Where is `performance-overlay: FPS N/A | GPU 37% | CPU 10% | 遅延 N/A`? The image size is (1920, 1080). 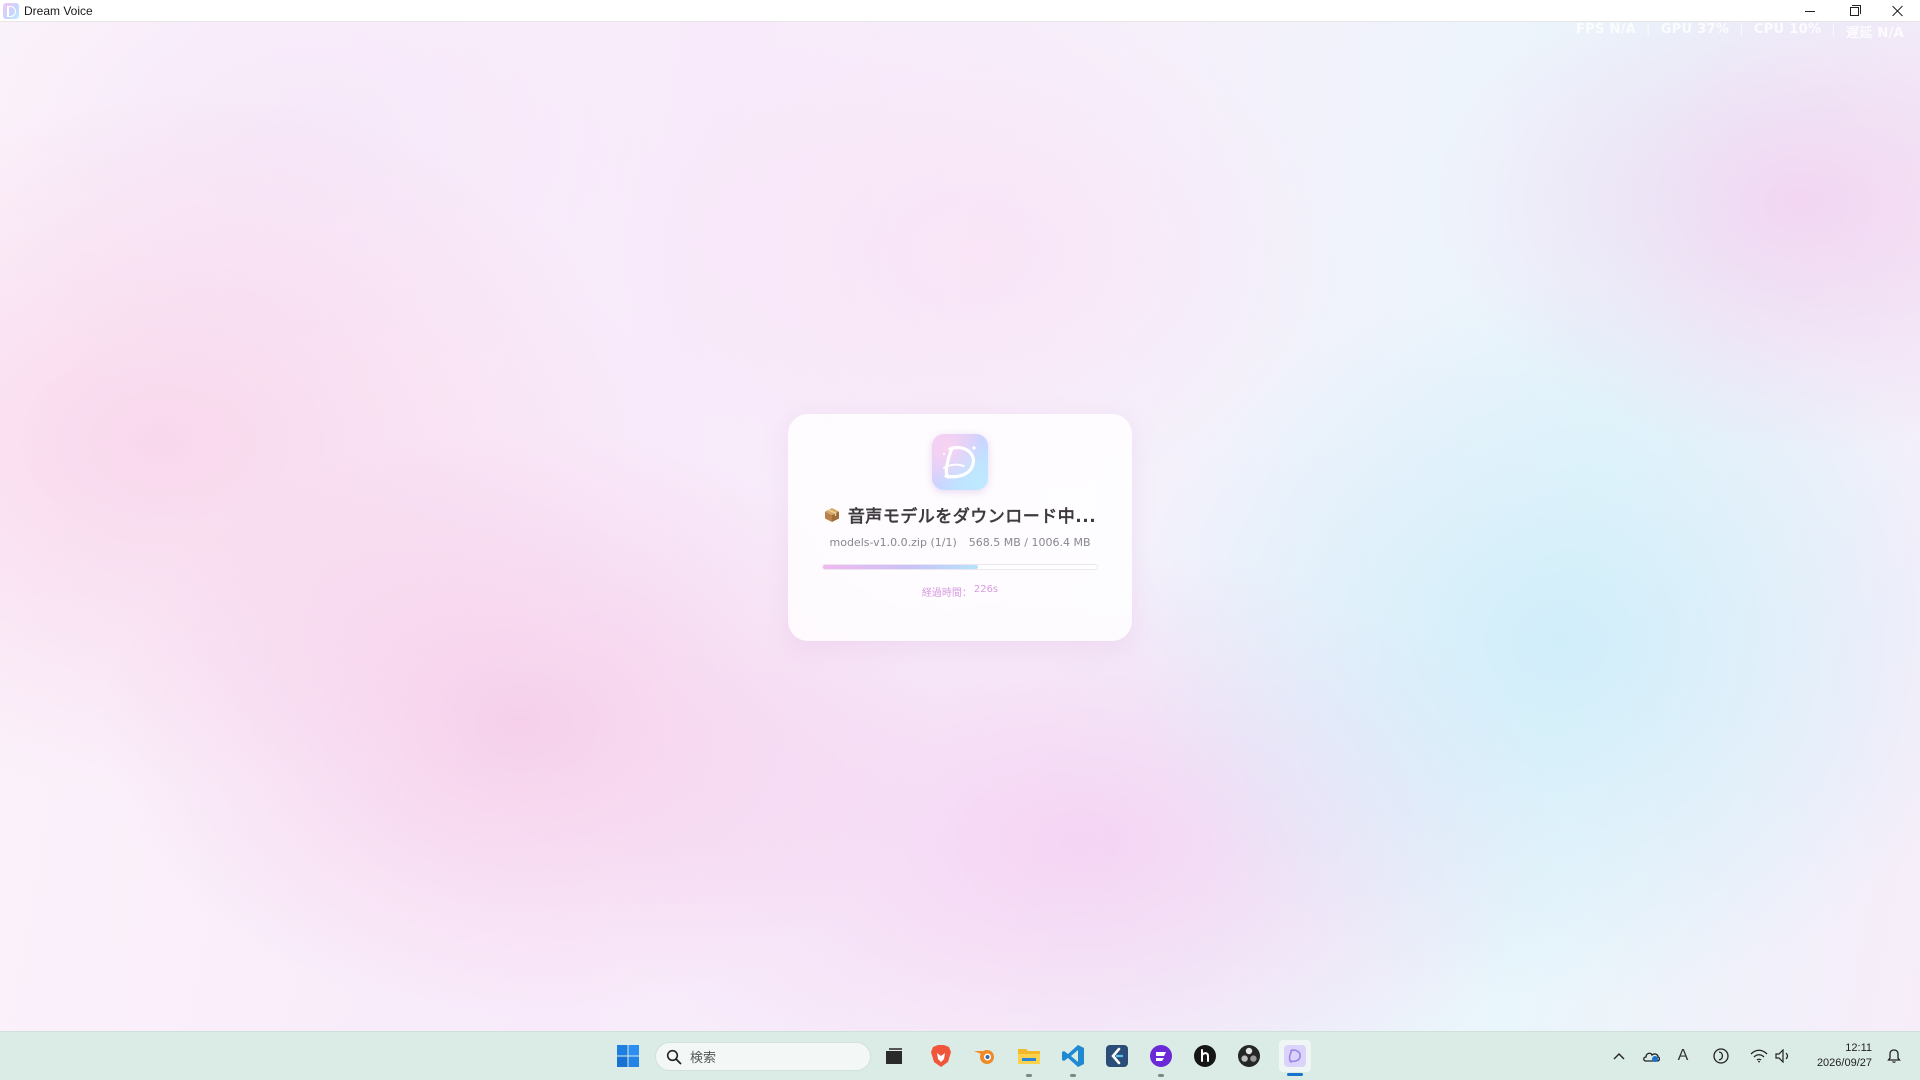 performance-overlay: FPS N/A | GPU 37% | CPU 10% | 遅延 N/A is located at coordinates (1740, 31).